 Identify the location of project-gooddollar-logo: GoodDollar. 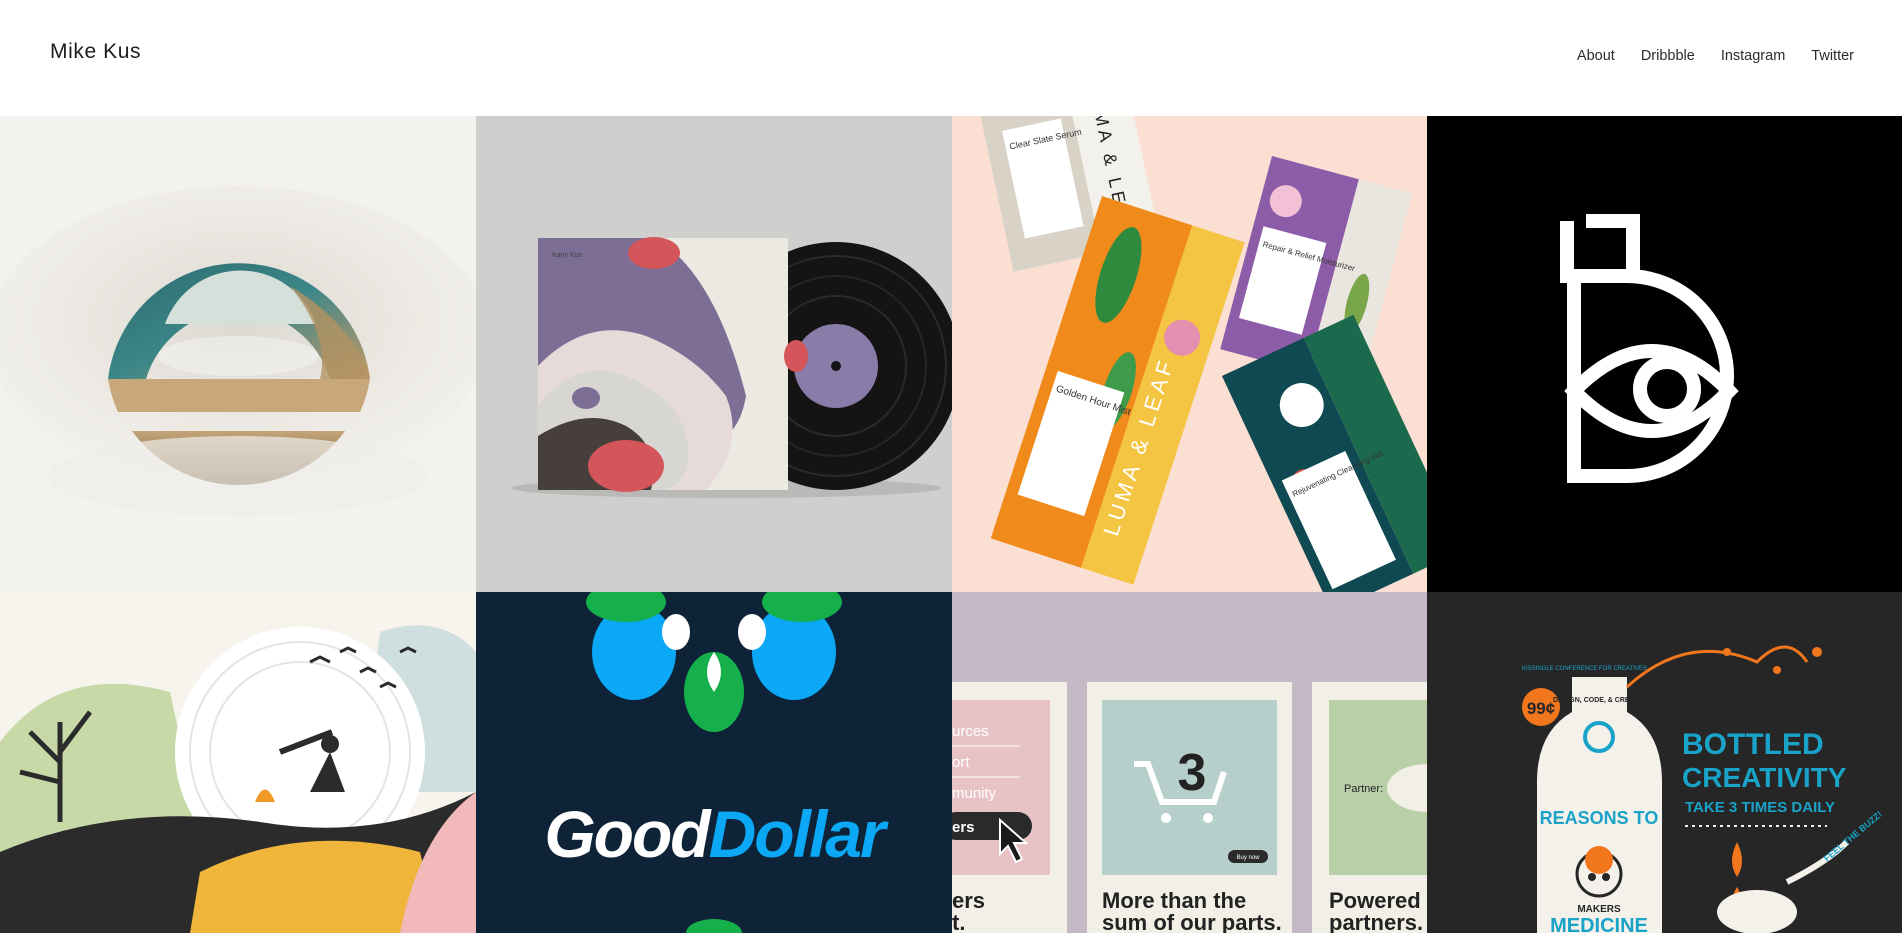
(714, 762).